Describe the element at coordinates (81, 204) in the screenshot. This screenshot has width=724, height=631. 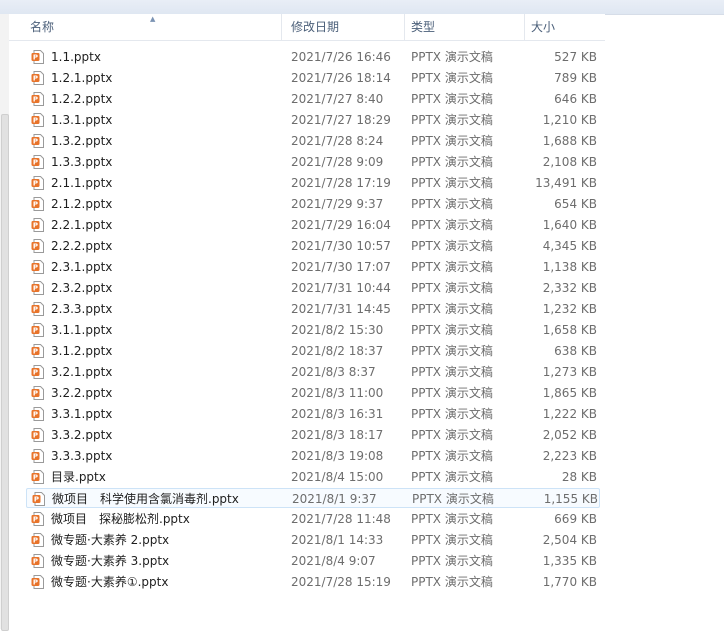
I see `file-name: 2.1.2.pptx` at that location.